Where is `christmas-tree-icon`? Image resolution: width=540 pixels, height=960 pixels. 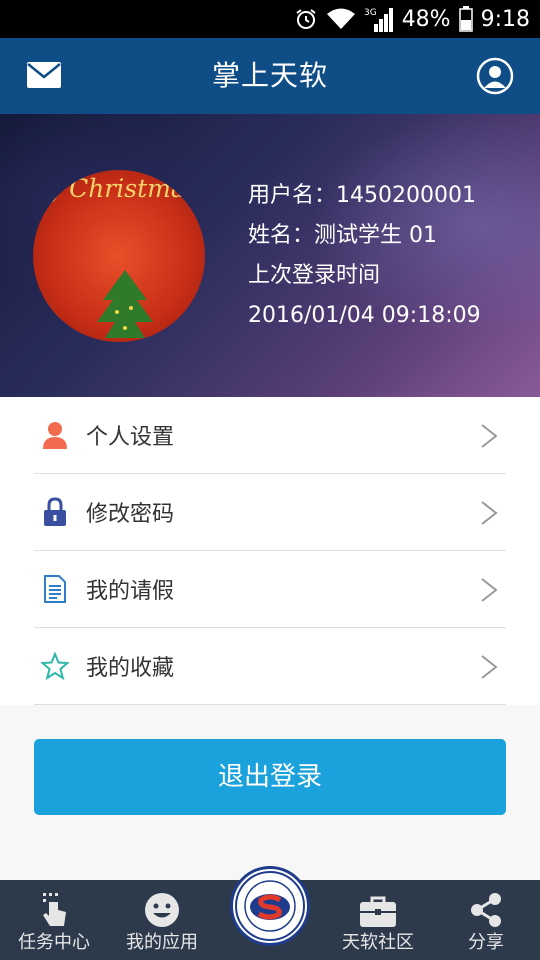
christmas-tree-icon is located at coordinates (125, 304).